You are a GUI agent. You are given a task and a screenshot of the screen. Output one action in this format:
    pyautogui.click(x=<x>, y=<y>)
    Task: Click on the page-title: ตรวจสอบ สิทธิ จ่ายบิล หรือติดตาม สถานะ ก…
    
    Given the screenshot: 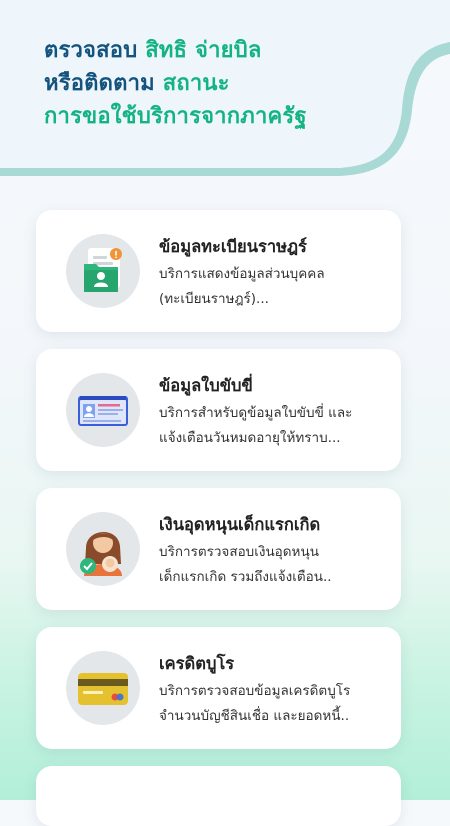 What is the action you would take?
    pyautogui.click(x=175, y=83)
    